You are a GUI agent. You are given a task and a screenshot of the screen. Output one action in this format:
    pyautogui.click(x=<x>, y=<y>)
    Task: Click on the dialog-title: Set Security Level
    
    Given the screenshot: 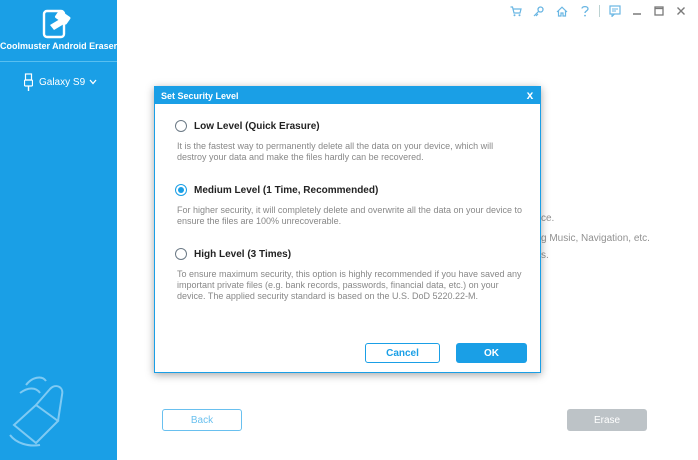 What is the action you would take?
    pyautogui.click(x=200, y=95)
    